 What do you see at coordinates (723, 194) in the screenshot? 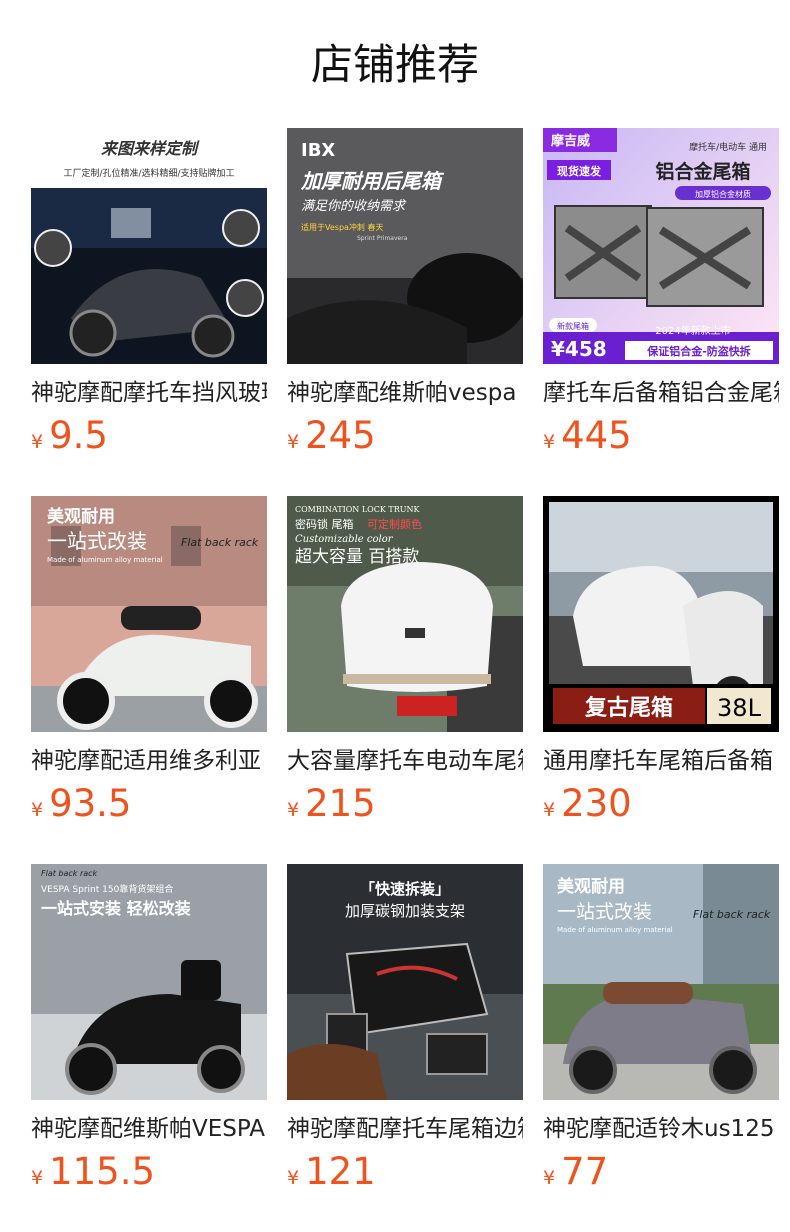
I see `image-pill: 加厚铝合金材质` at bounding box center [723, 194].